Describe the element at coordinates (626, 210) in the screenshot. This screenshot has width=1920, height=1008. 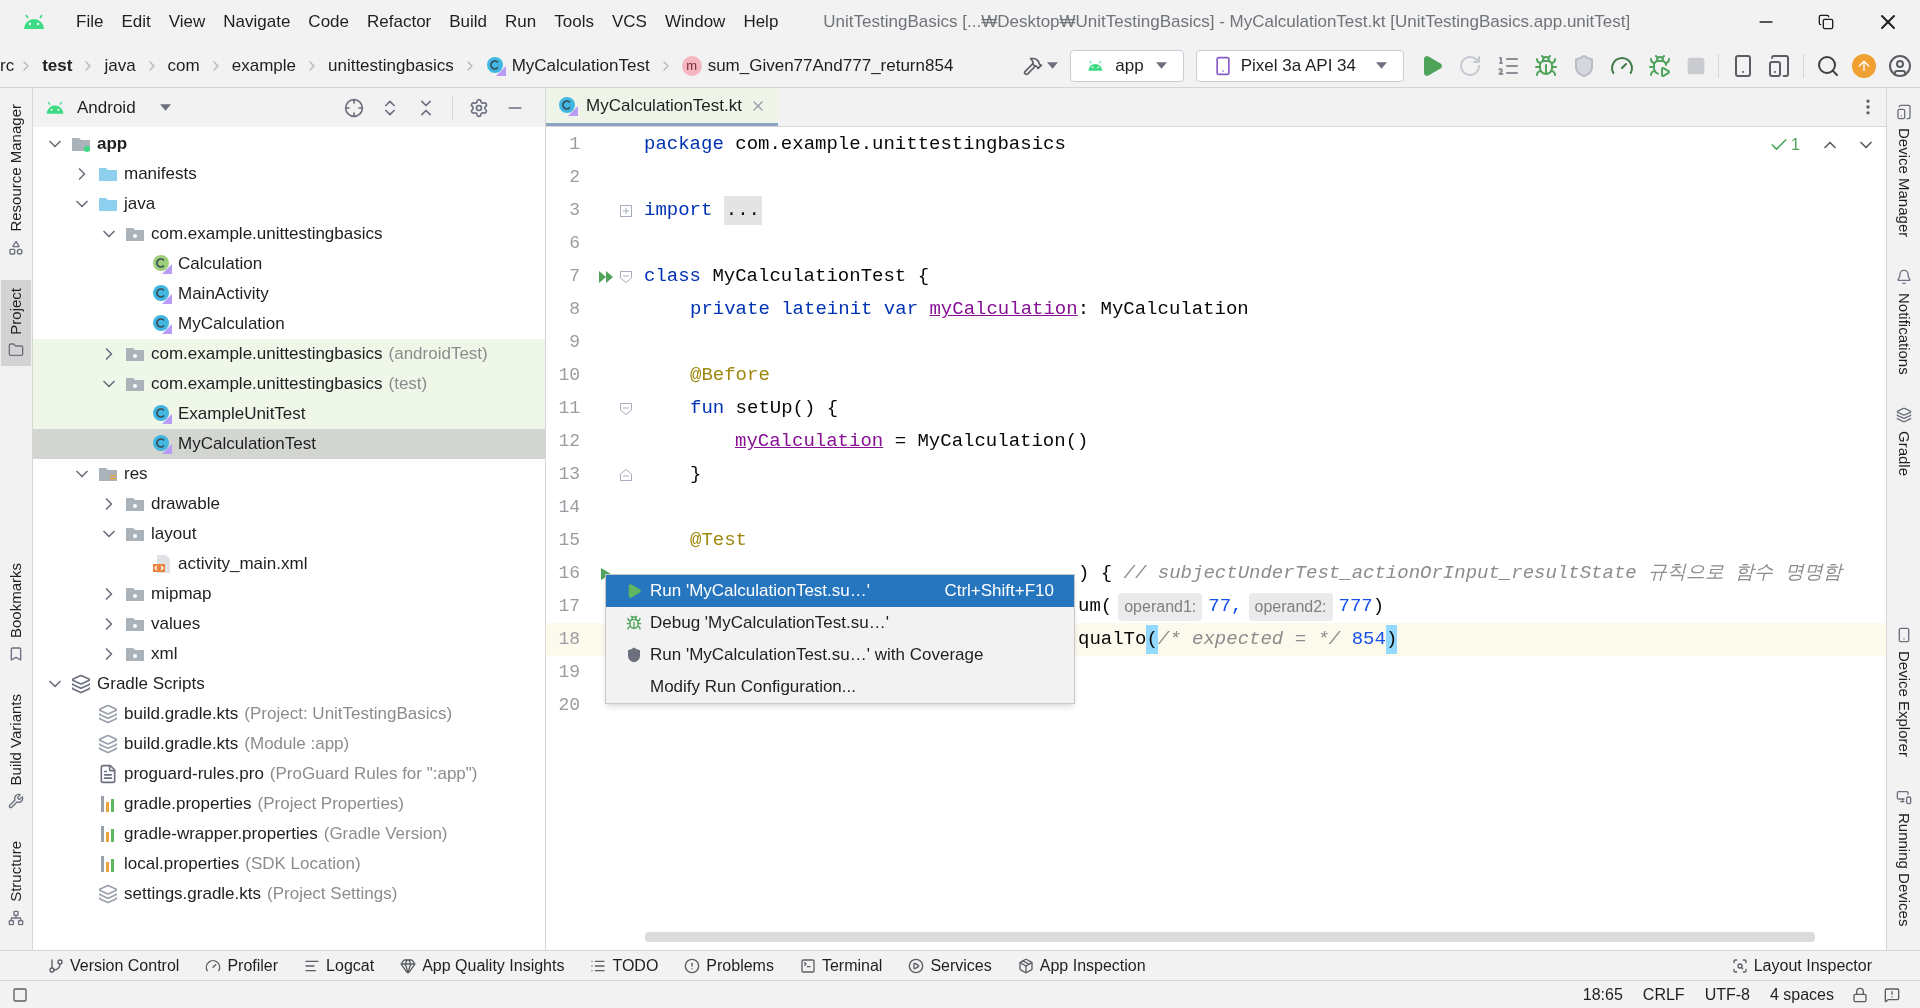
I see `fold-expand-icon` at that location.